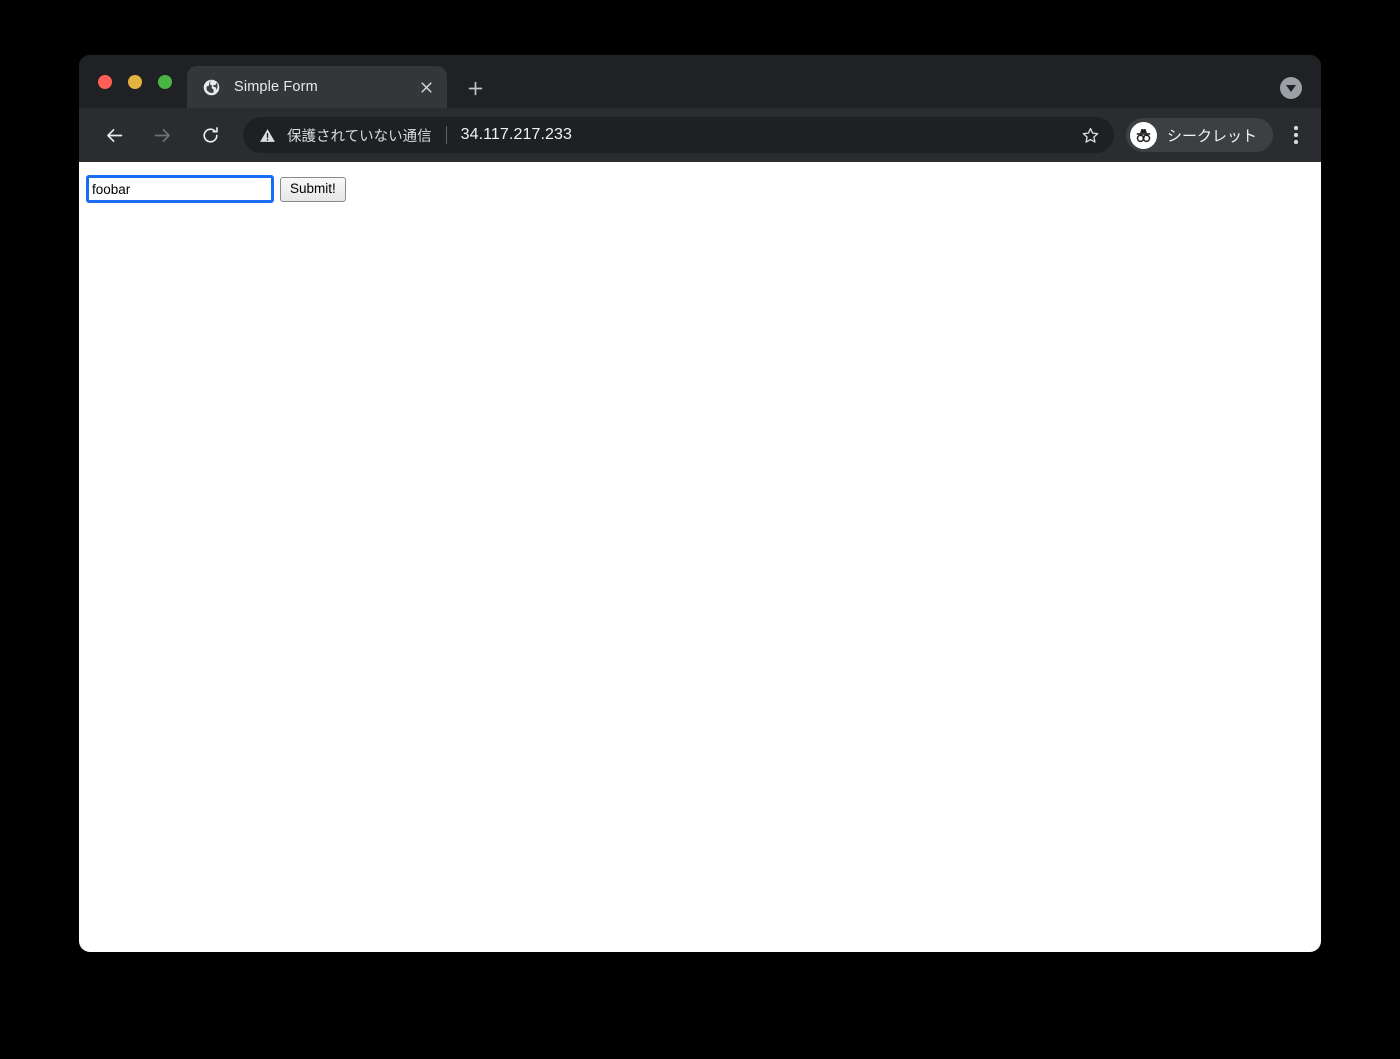 The image size is (1400, 1059). I want to click on browser-toolbar: 保護されていない通信 34.117.217.233 シークレット, so click(700, 135).